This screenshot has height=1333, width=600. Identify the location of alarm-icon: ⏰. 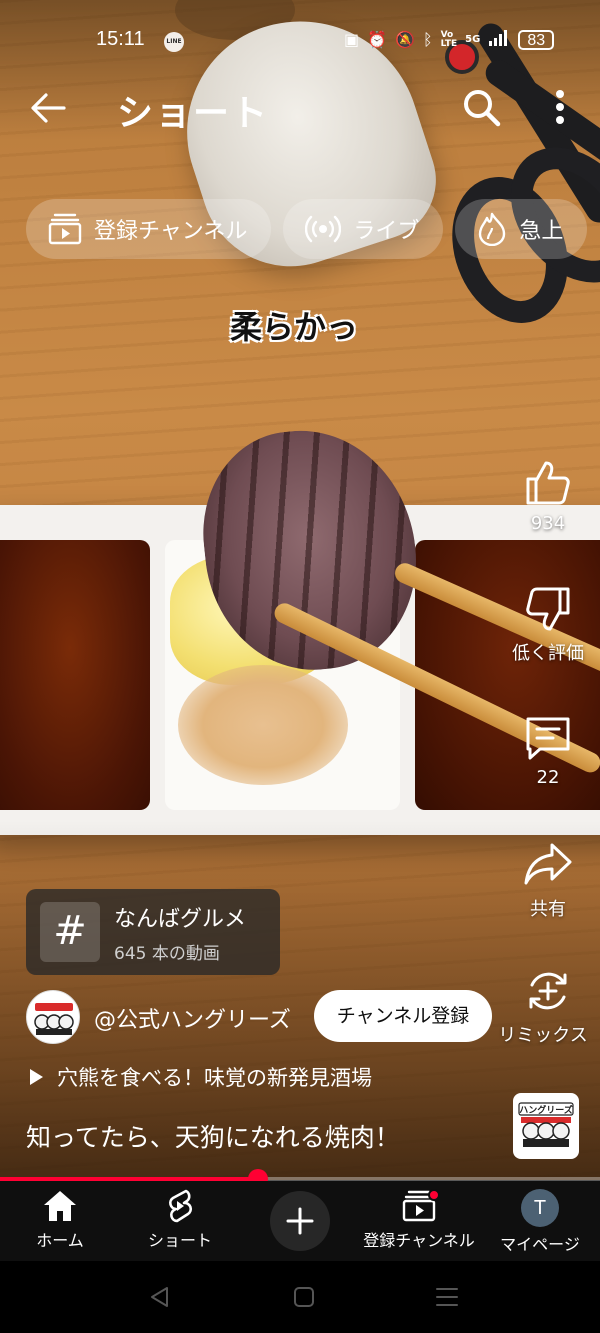
(377, 39).